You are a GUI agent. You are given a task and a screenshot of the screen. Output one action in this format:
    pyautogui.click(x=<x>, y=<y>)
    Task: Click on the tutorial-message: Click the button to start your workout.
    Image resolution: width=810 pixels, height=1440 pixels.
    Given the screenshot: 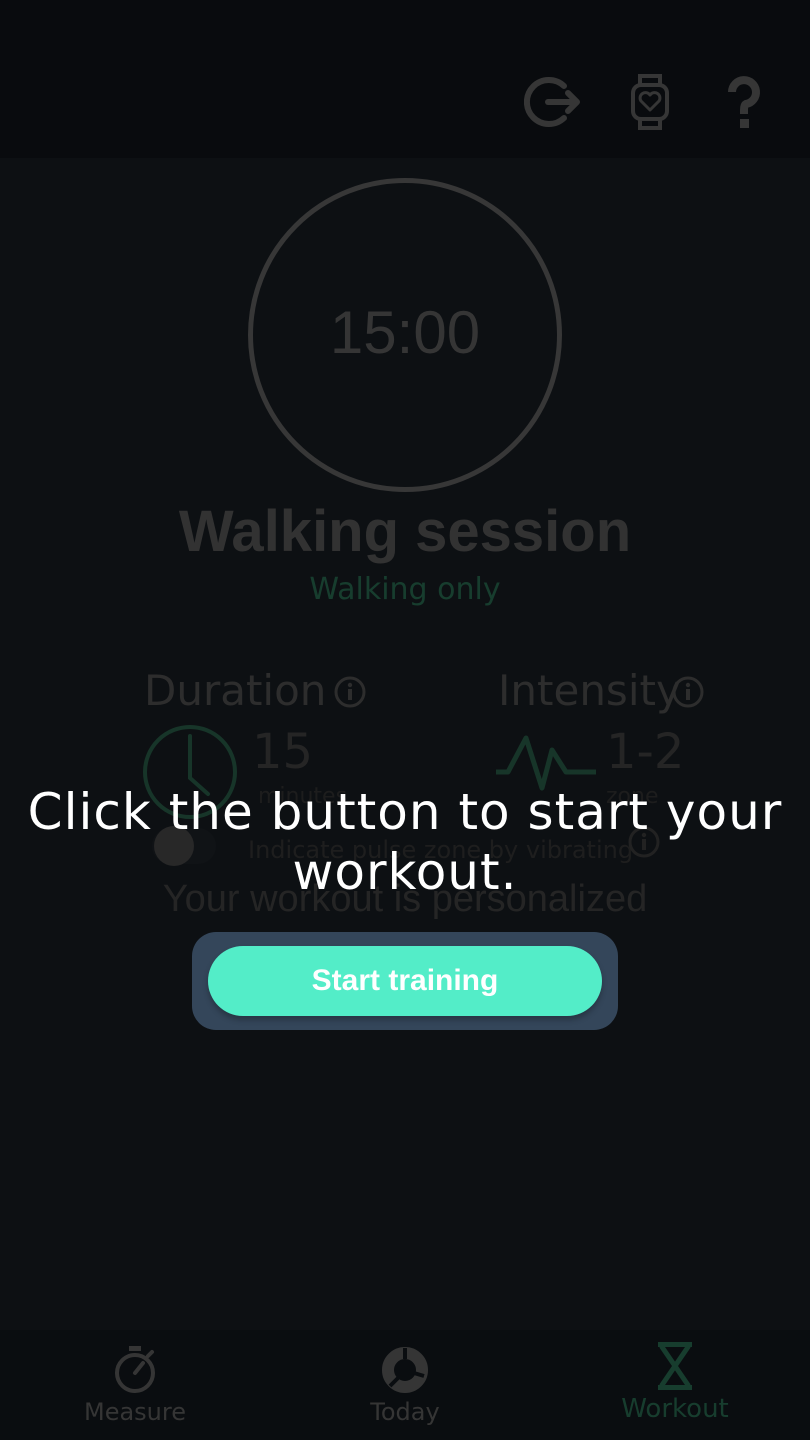 What is the action you would take?
    pyautogui.click(x=405, y=842)
    